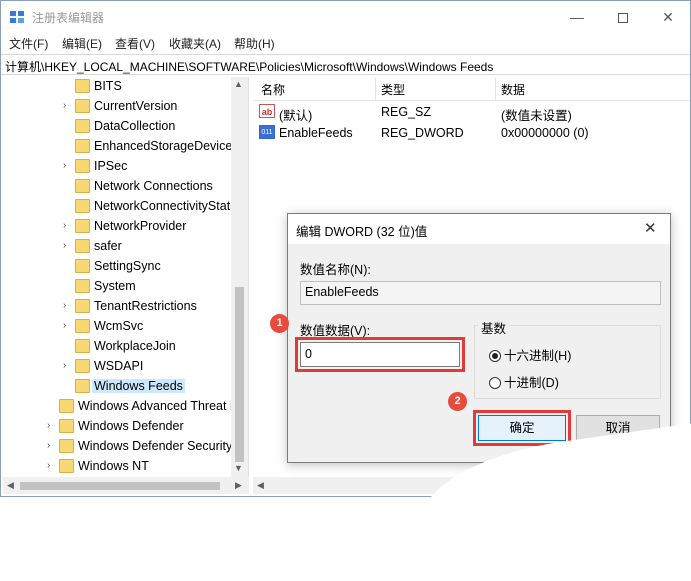 The height and width of the screenshot is (581, 691). Describe the element at coordinates (513, 89) in the screenshot. I see `column-data-header: 数据` at that location.